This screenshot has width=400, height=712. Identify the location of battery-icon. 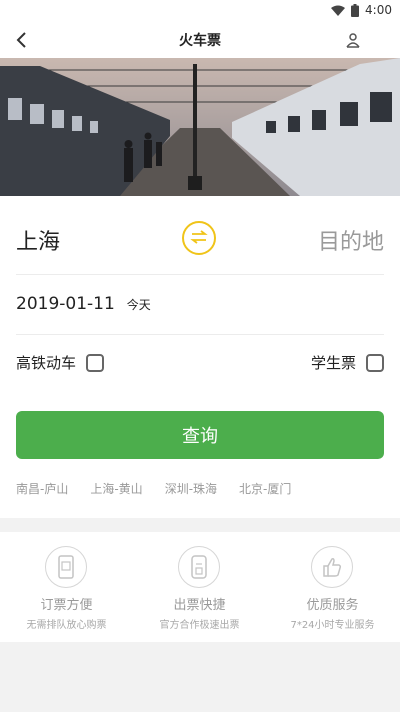
(355, 10).